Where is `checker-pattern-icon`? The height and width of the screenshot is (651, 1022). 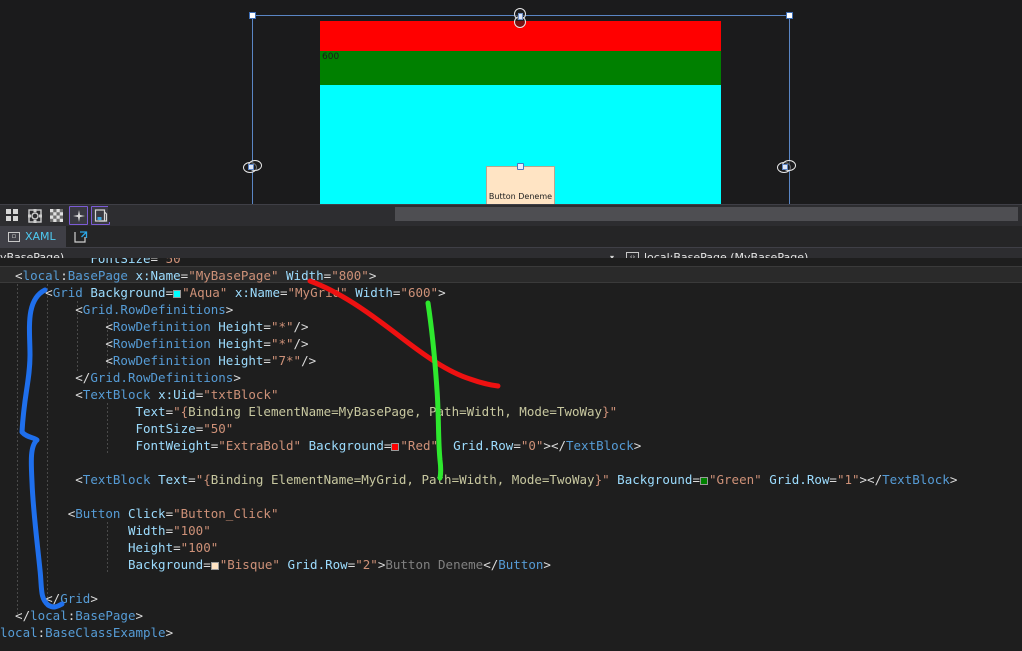 checker-pattern-icon is located at coordinates (56, 215).